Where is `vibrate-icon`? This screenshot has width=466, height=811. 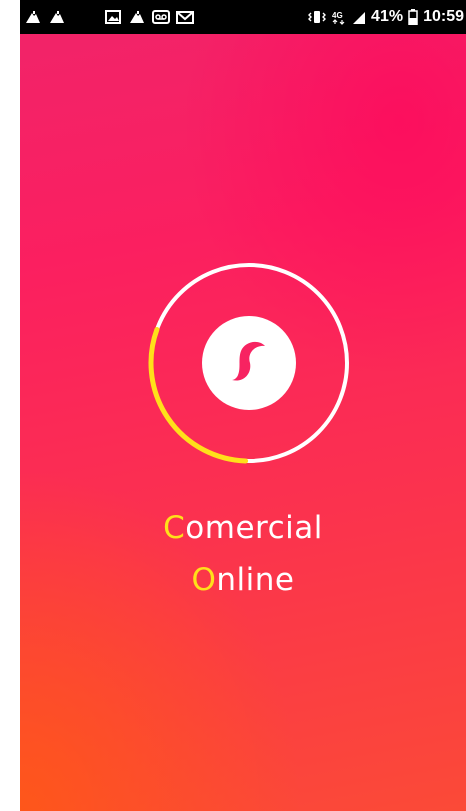
vibrate-icon is located at coordinates (317, 17).